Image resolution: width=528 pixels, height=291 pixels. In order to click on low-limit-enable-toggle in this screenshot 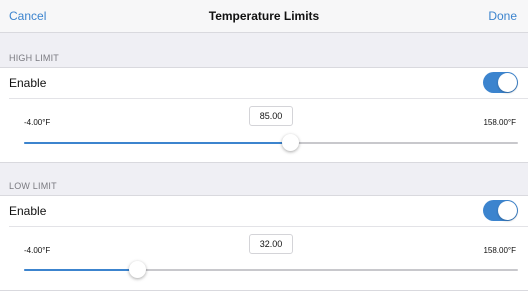, I will do `click(500, 210)`.